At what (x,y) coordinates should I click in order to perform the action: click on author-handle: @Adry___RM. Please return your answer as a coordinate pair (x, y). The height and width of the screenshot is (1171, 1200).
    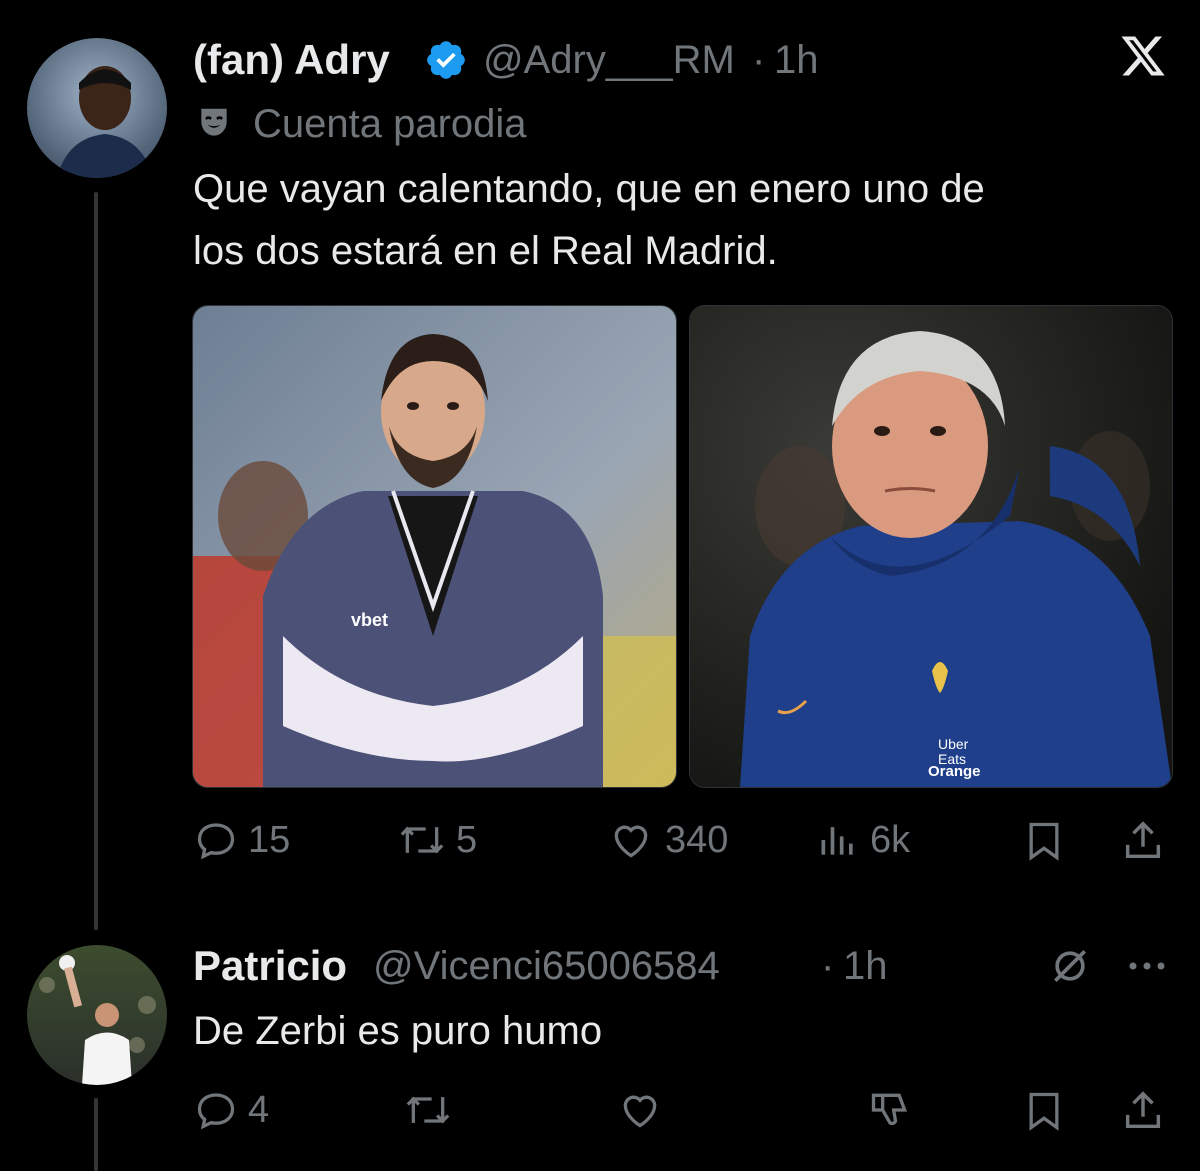
    Looking at the image, I should click on (609, 60).